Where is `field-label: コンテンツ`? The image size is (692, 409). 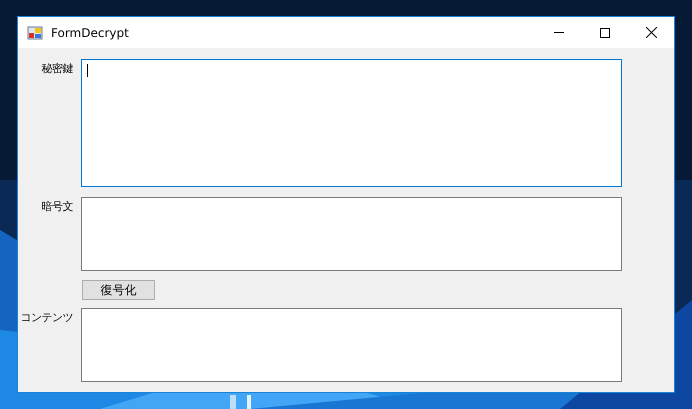
field-label: コンテンツ is located at coordinates (46, 318).